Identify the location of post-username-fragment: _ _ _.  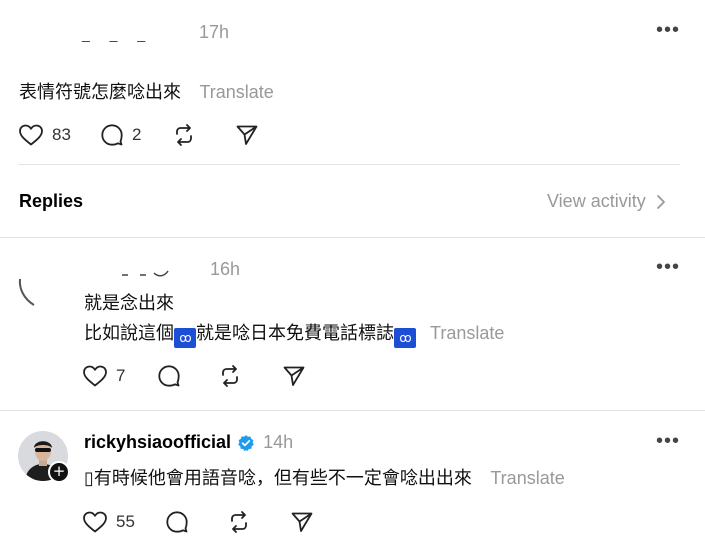
(117, 34).